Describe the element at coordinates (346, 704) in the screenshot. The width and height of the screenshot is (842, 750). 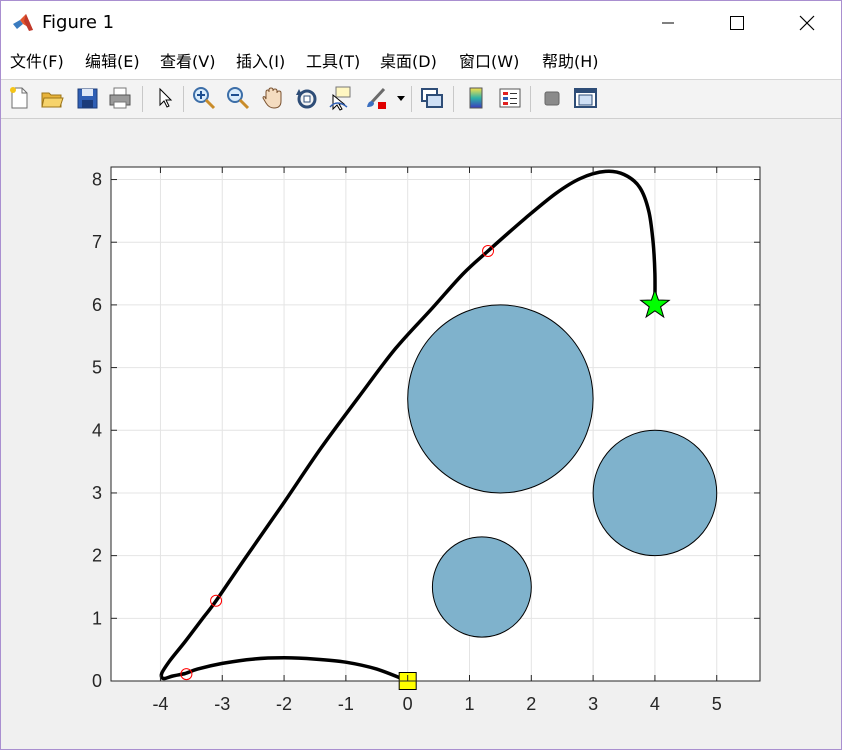
I see `x-tick-label: -1` at that location.